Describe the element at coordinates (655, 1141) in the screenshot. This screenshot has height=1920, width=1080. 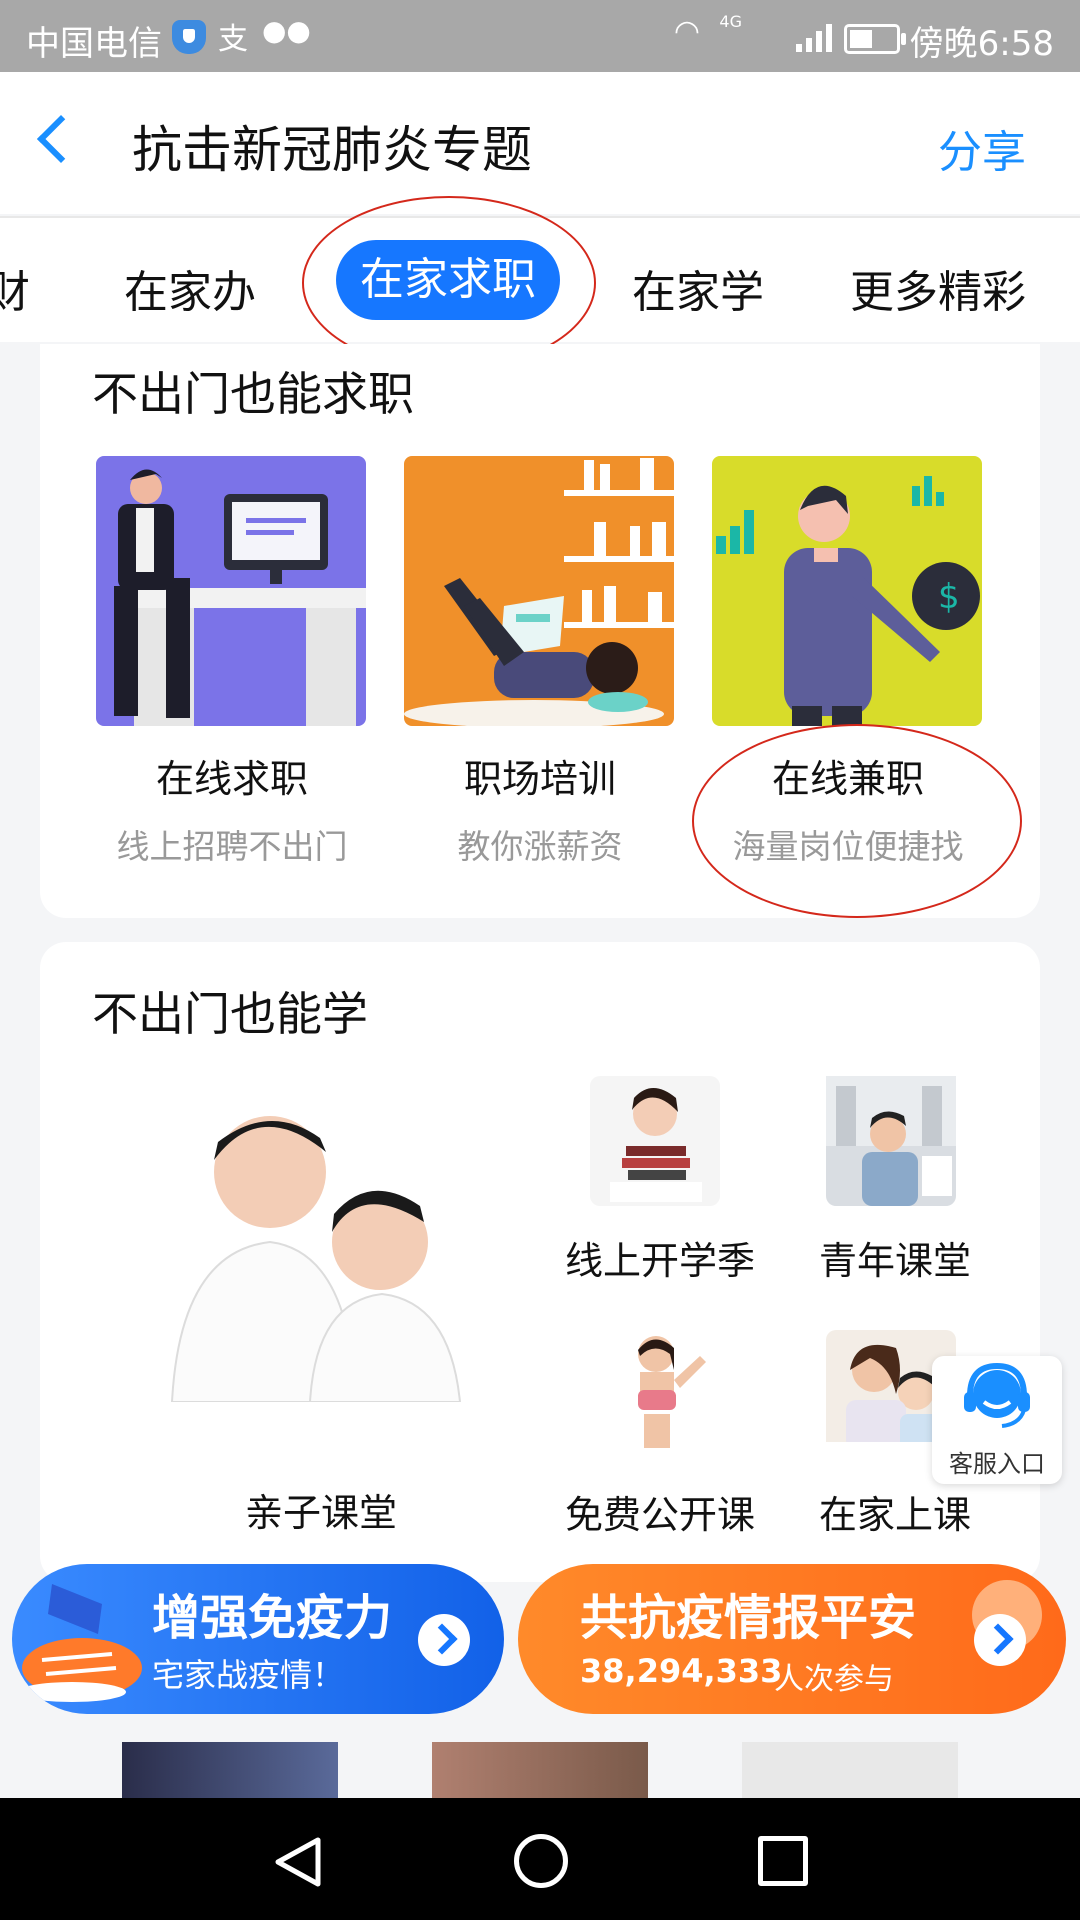
I see `school-season-image` at that location.